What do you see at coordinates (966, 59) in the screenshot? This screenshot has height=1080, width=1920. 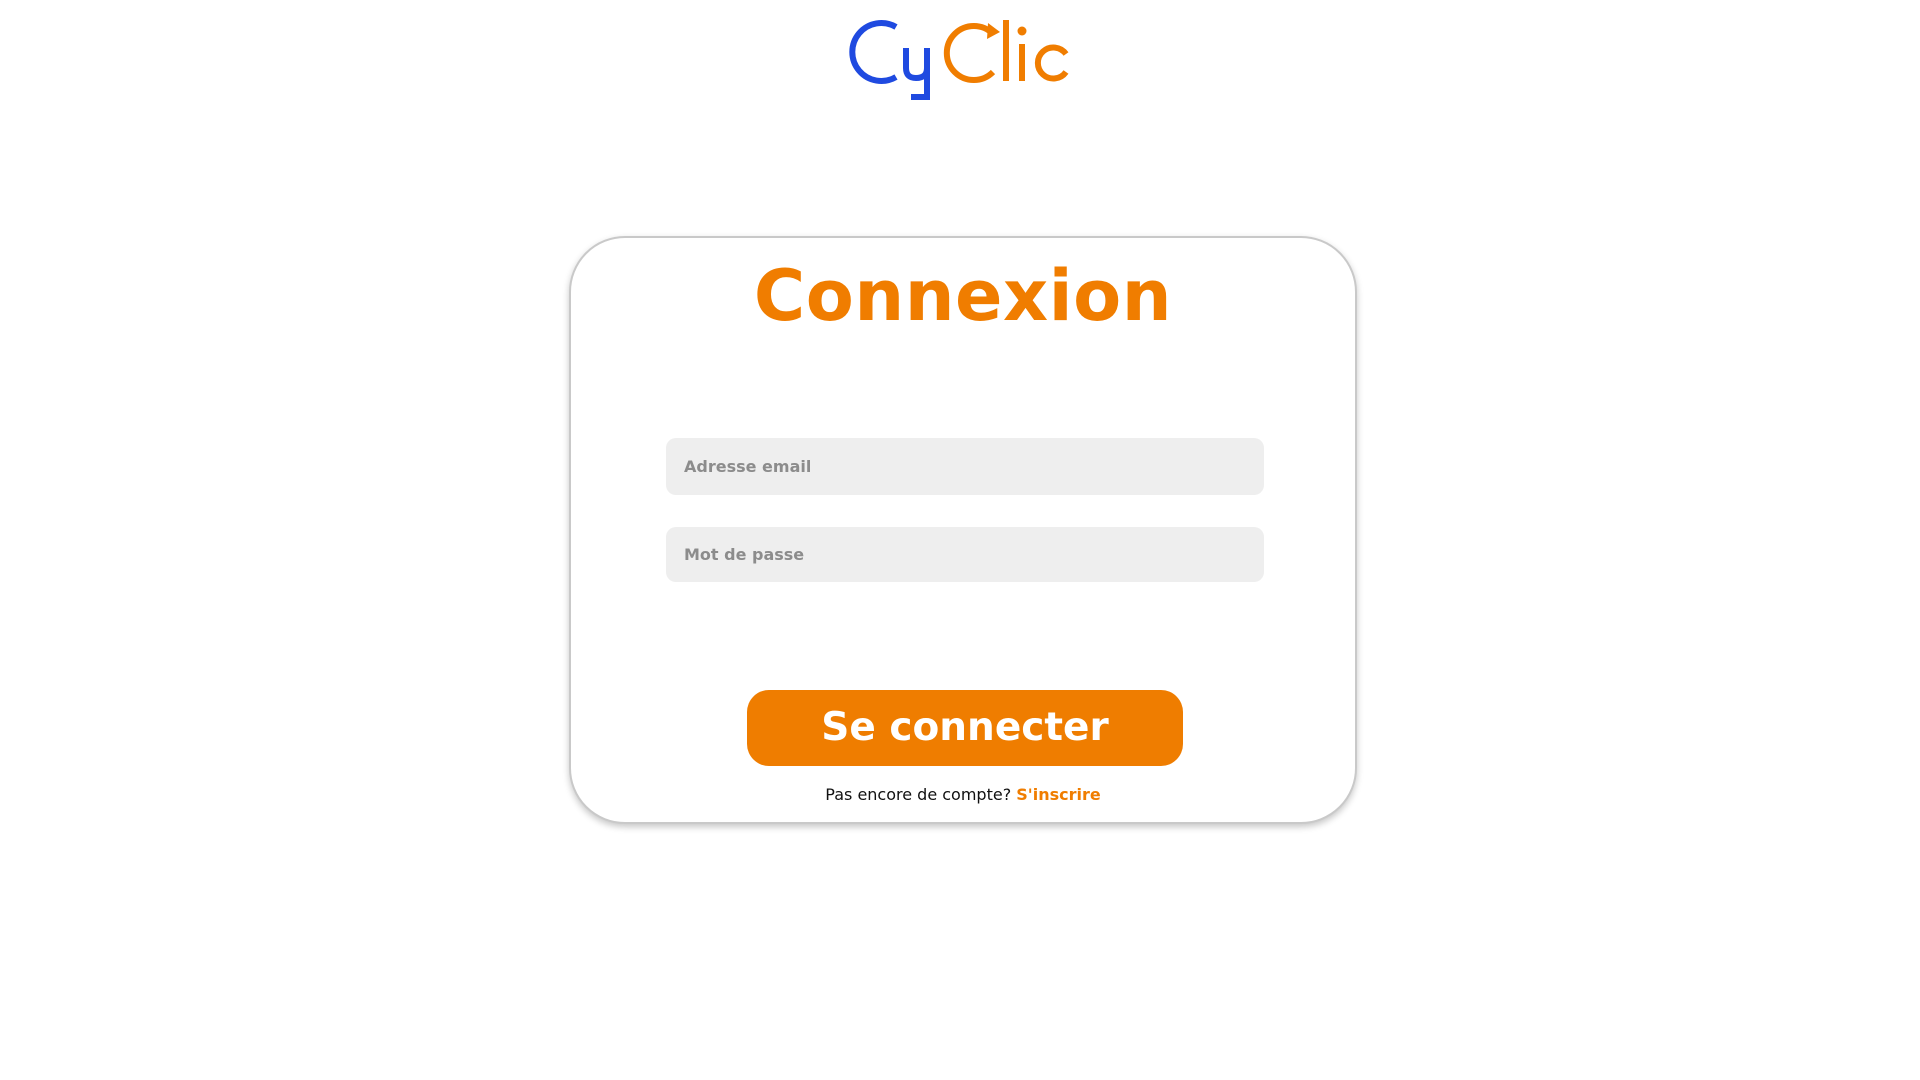 I see `cyclic-logo` at bounding box center [966, 59].